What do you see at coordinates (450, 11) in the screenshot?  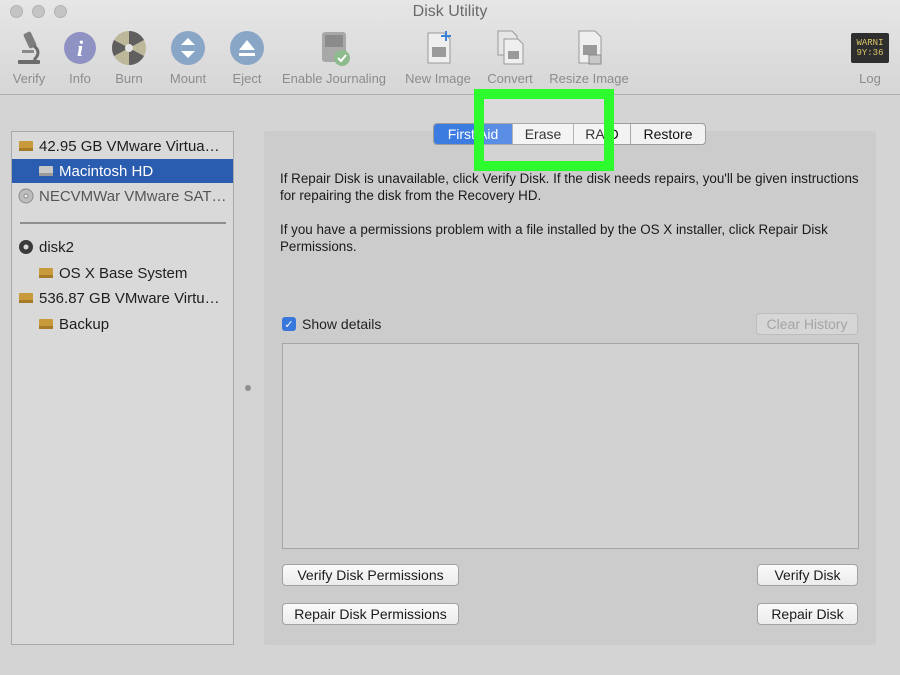 I see `window-title: Disk Utility` at bounding box center [450, 11].